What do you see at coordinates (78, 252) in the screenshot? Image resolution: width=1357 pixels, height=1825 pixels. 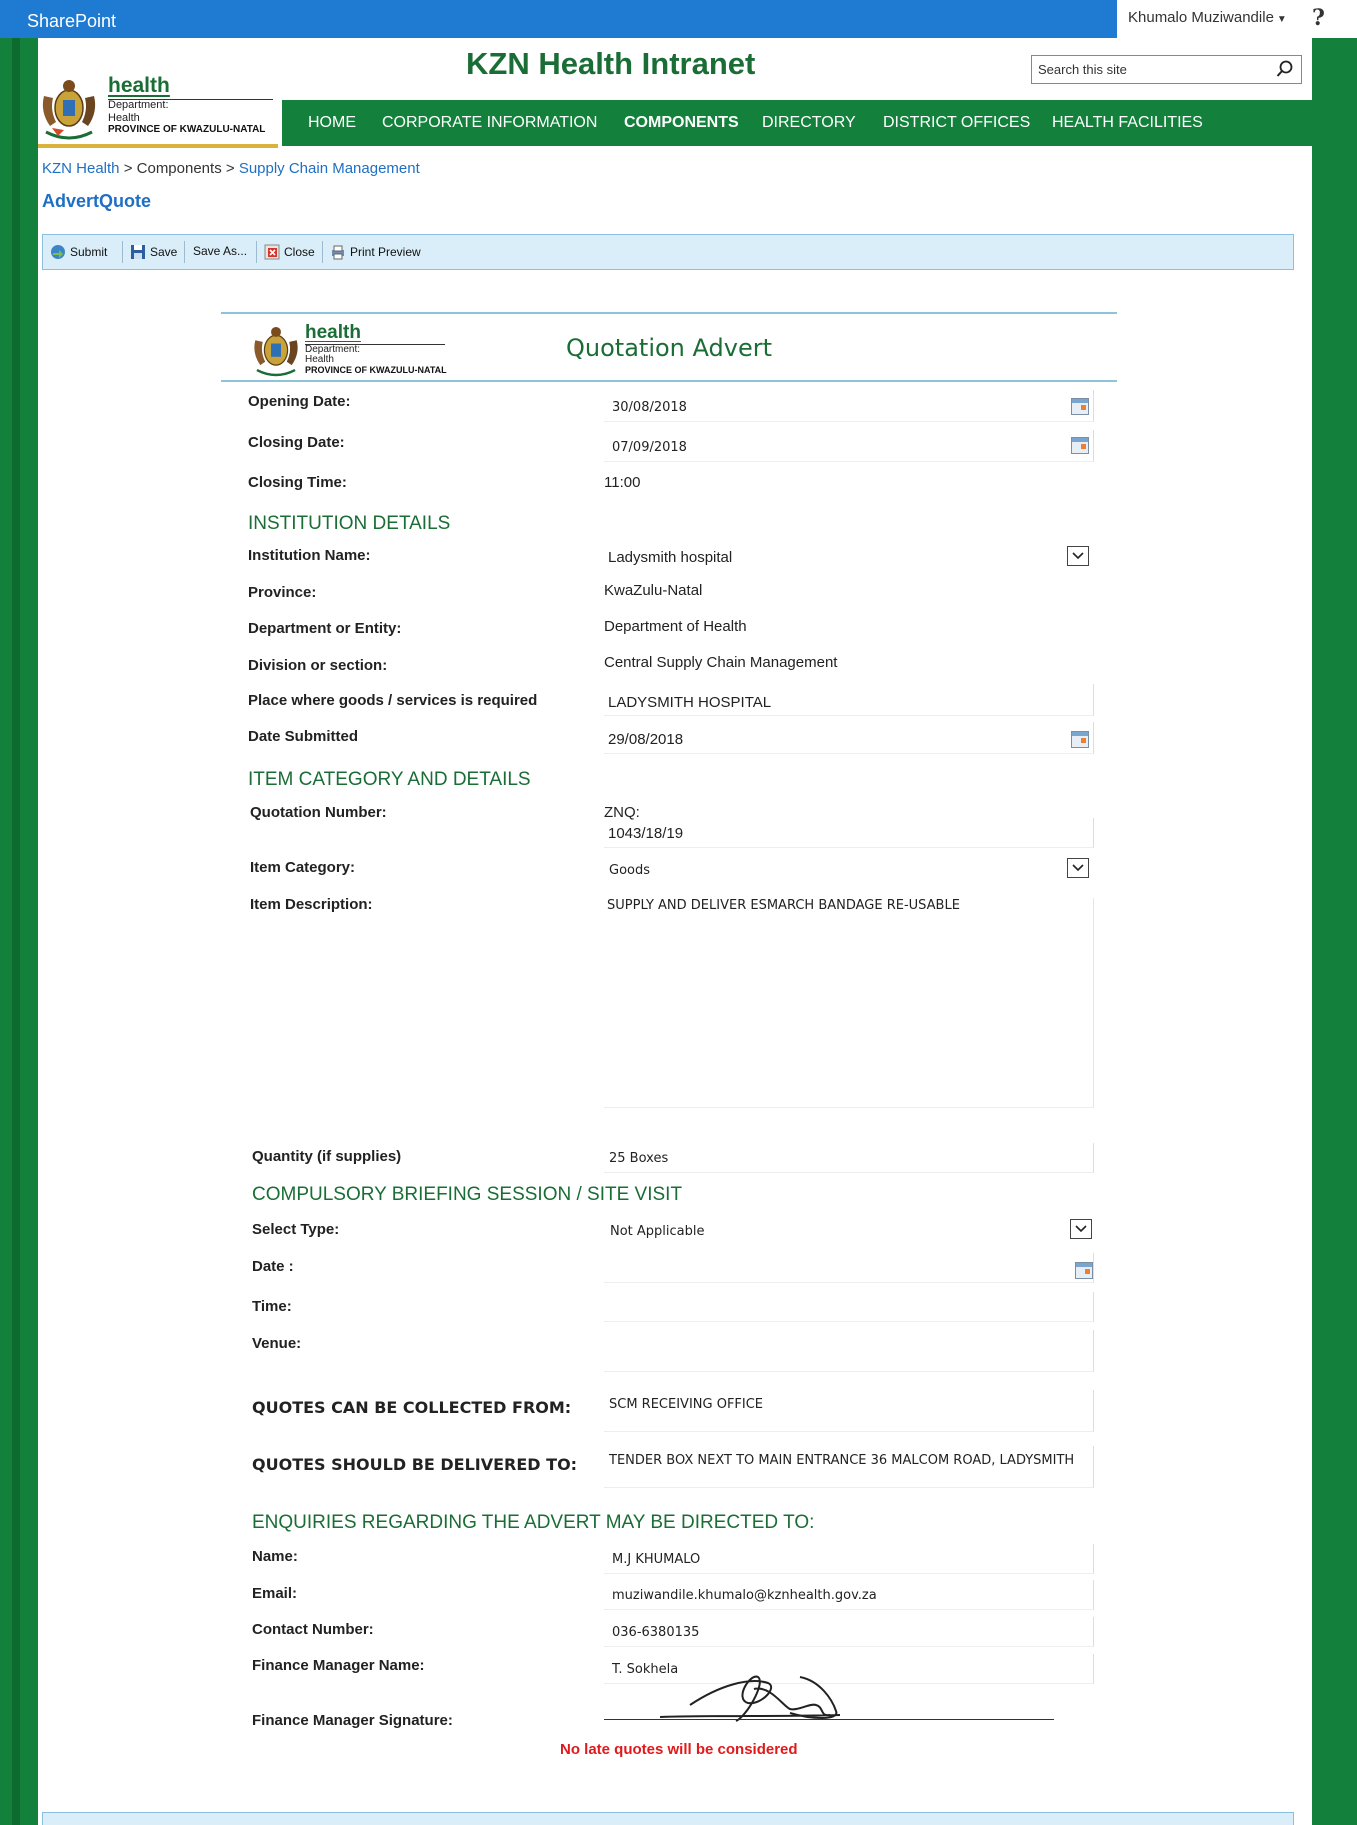 I see `submit-button: Submit` at bounding box center [78, 252].